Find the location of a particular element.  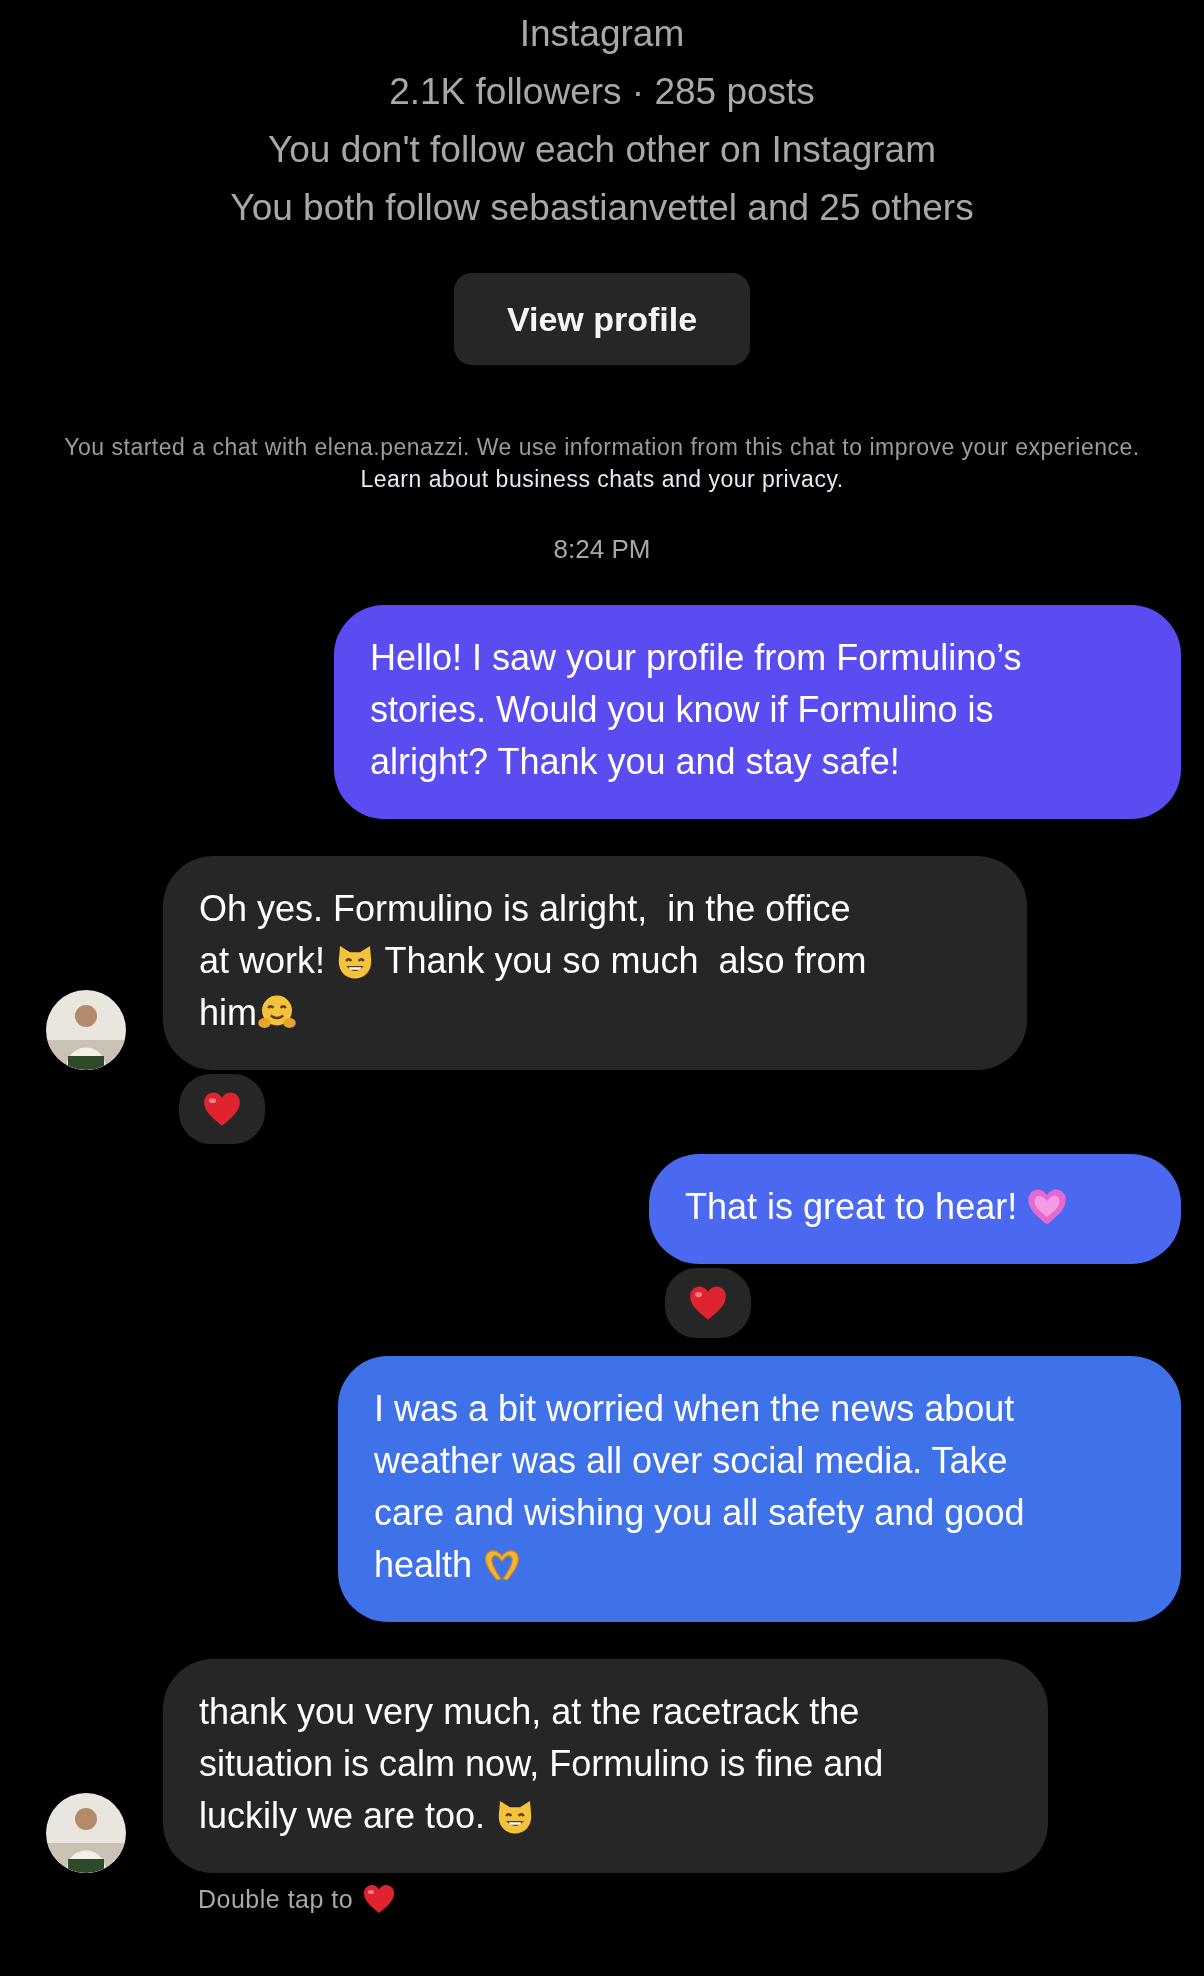

profile-stats: 2.1K followers · 285 posts is located at coordinates (602, 92).